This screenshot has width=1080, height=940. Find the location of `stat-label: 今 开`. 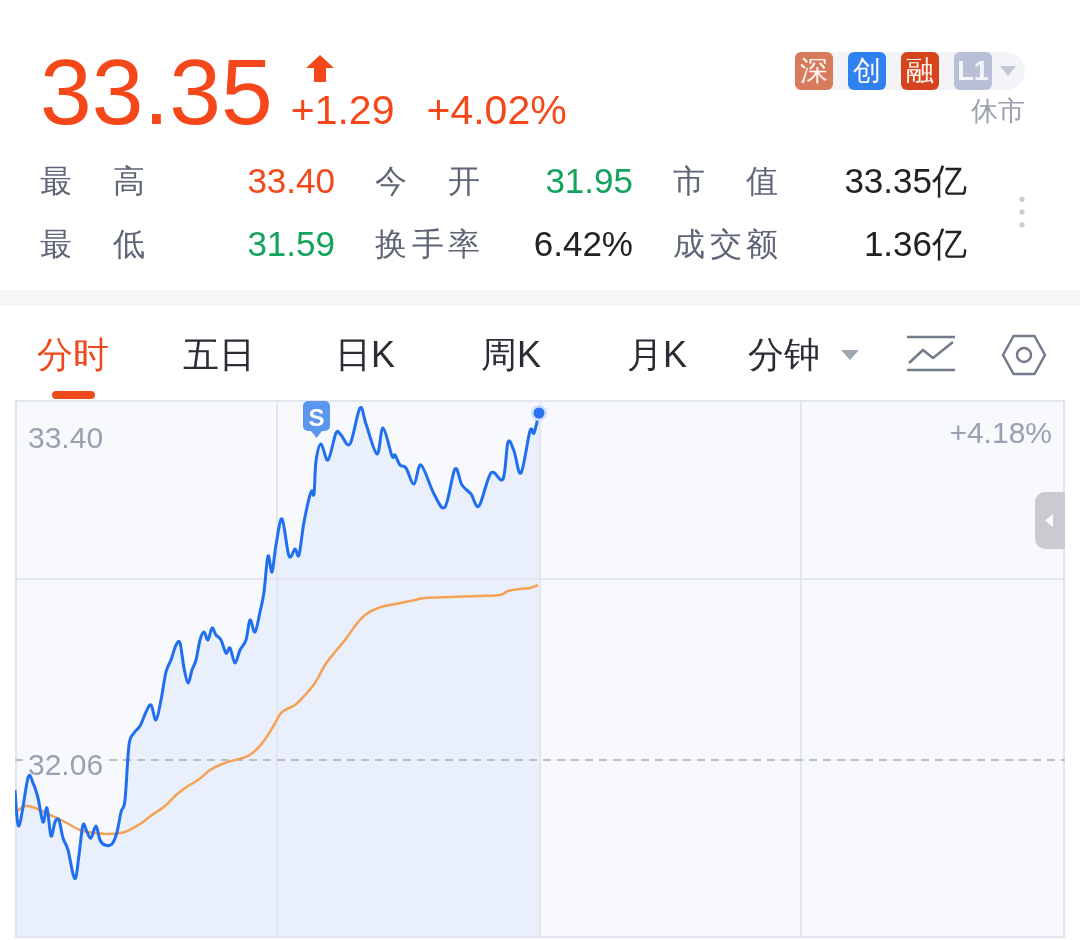

stat-label: 今 开 is located at coordinates (427, 181).